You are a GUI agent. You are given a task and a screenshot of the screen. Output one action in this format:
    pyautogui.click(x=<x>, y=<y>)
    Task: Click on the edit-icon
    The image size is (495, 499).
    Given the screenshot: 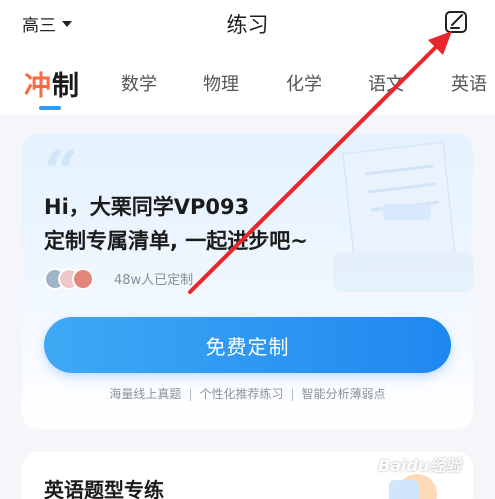 What is the action you would take?
    pyautogui.click(x=457, y=22)
    